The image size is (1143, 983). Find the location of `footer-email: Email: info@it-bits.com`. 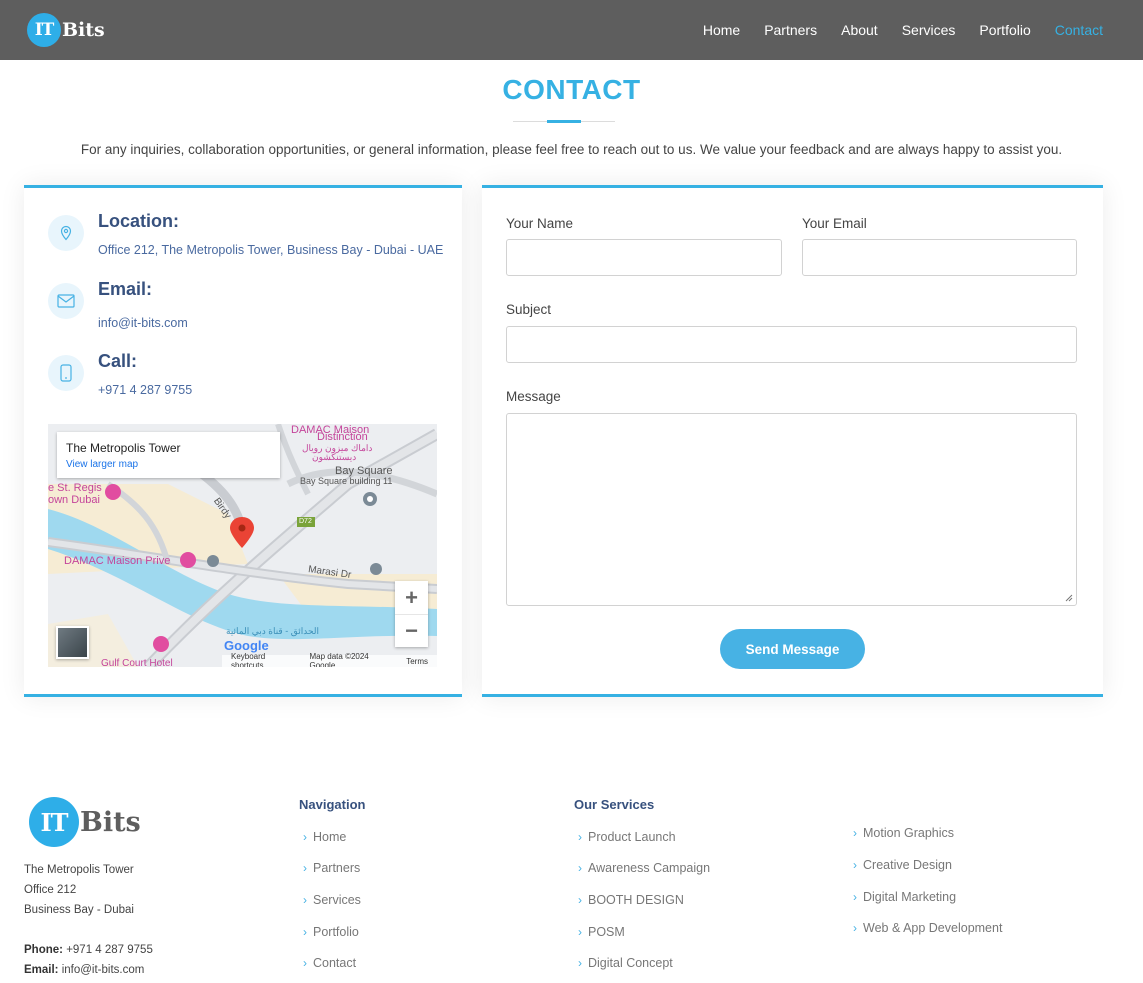

footer-email: Email: info@it-bits.com is located at coordinates (84, 970).